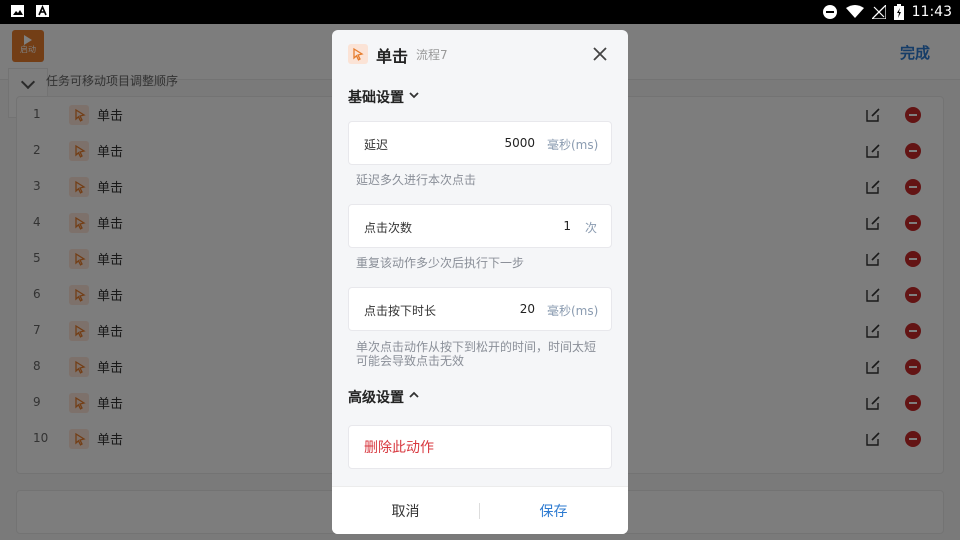 The width and height of the screenshot is (960, 540). What do you see at coordinates (519, 143) in the screenshot?
I see `delay-input: 5000` at bounding box center [519, 143].